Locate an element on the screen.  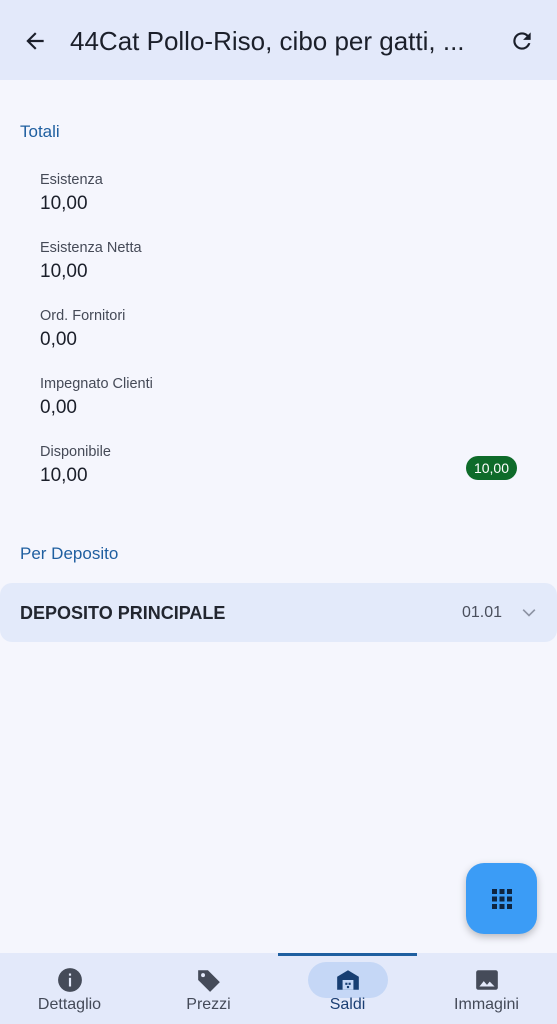
metric-esistenza: Esistenza 10,00 is located at coordinates (280, 193).